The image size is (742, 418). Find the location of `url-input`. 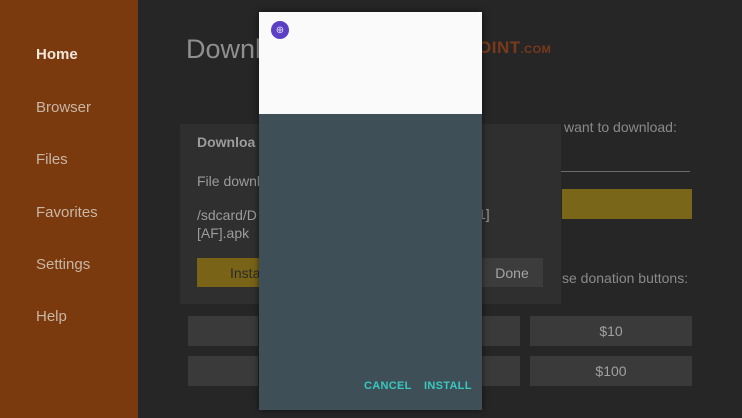

url-input is located at coordinates (623, 171).